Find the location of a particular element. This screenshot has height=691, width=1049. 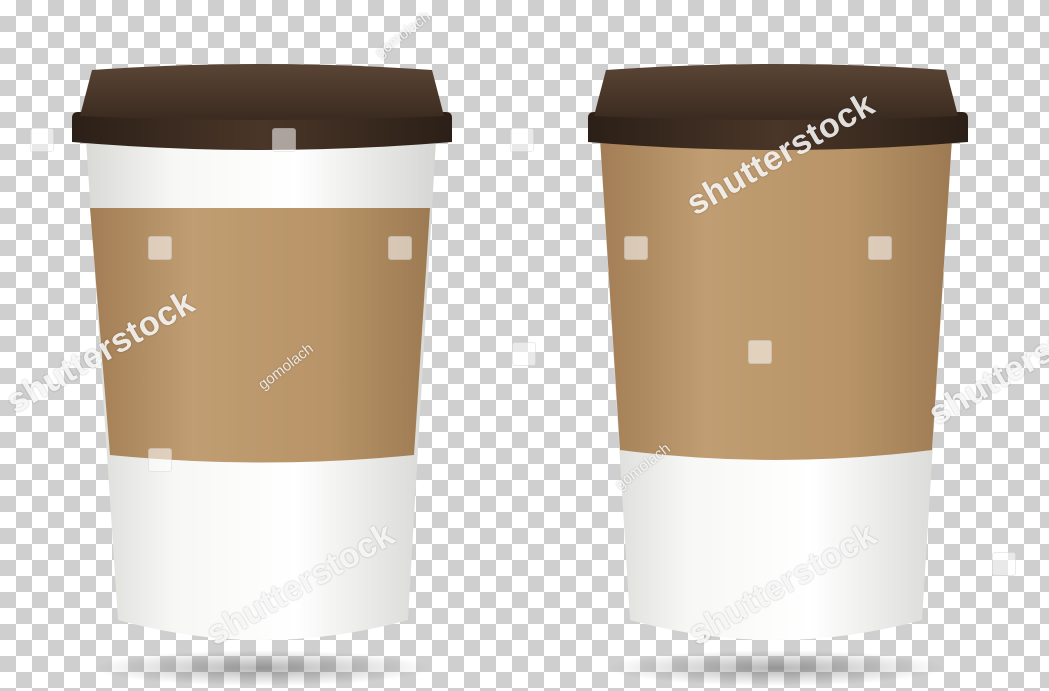

right-cup-shadow is located at coordinates (776, 668).